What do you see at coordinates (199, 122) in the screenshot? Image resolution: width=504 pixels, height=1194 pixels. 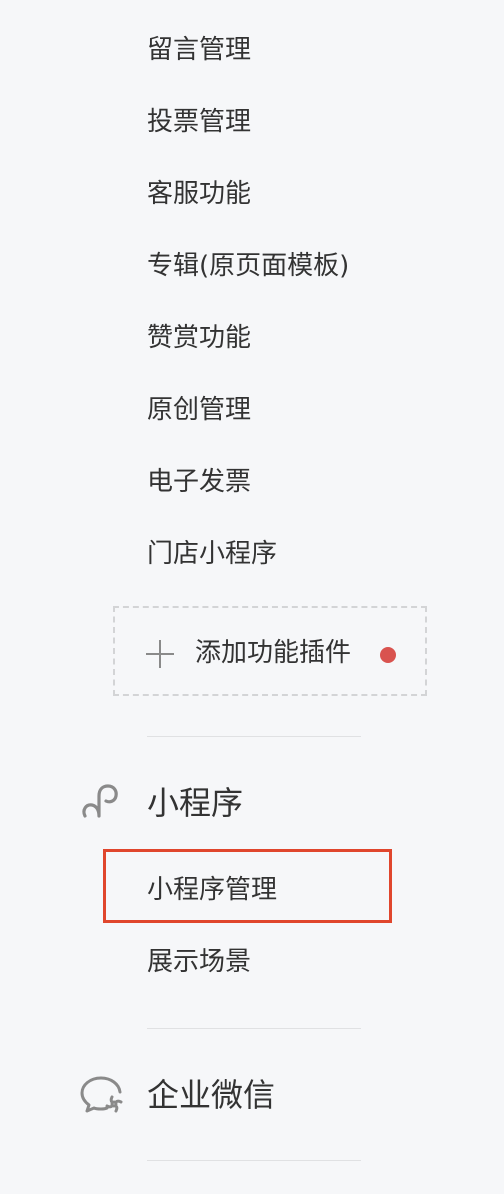 I see `menu-item-votes: 投票管理` at bounding box center [199, 122].